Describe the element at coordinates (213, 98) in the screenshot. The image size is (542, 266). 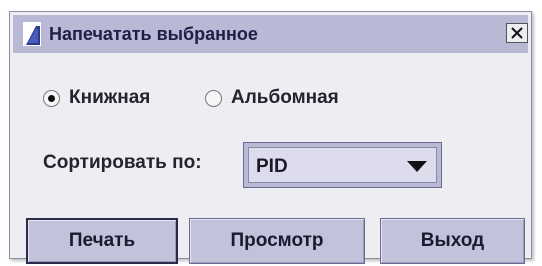
I see `radio-button-unselected` at that location.